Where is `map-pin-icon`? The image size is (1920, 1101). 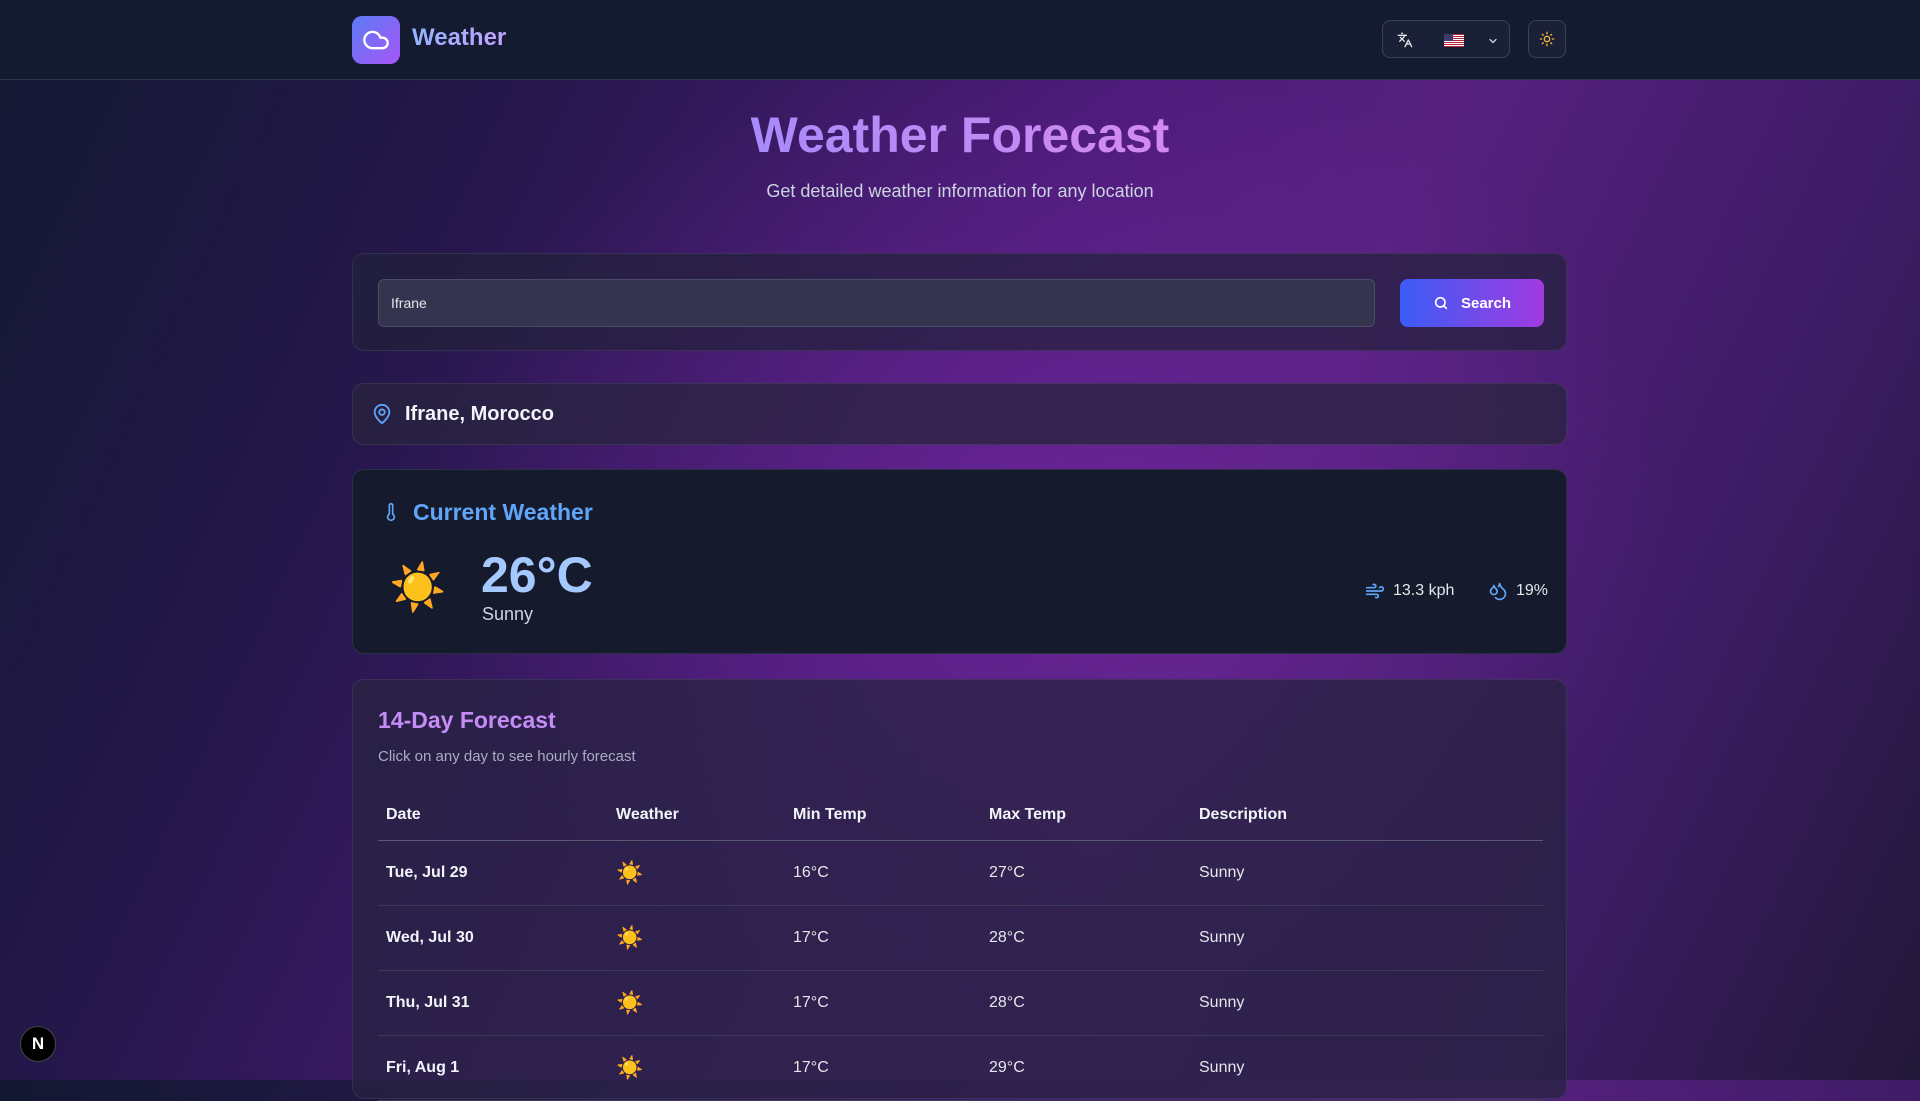
map-pin-icon is located at coordinates (382, 414).